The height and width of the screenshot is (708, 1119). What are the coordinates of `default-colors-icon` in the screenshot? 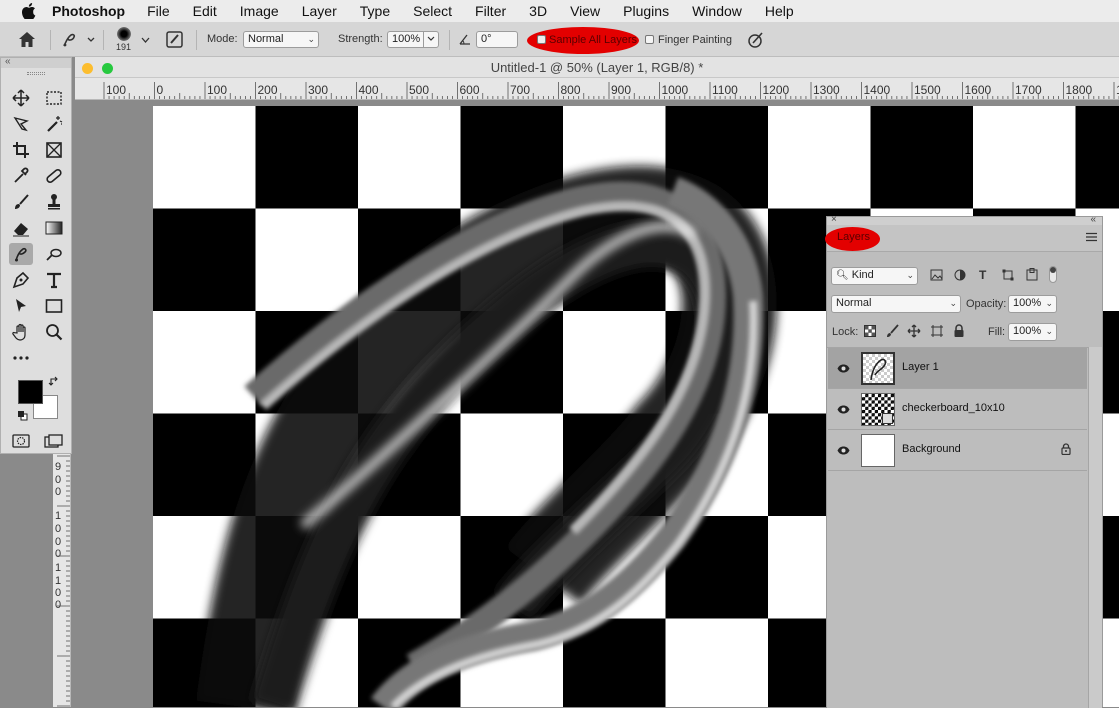 It's located at (22, 417).